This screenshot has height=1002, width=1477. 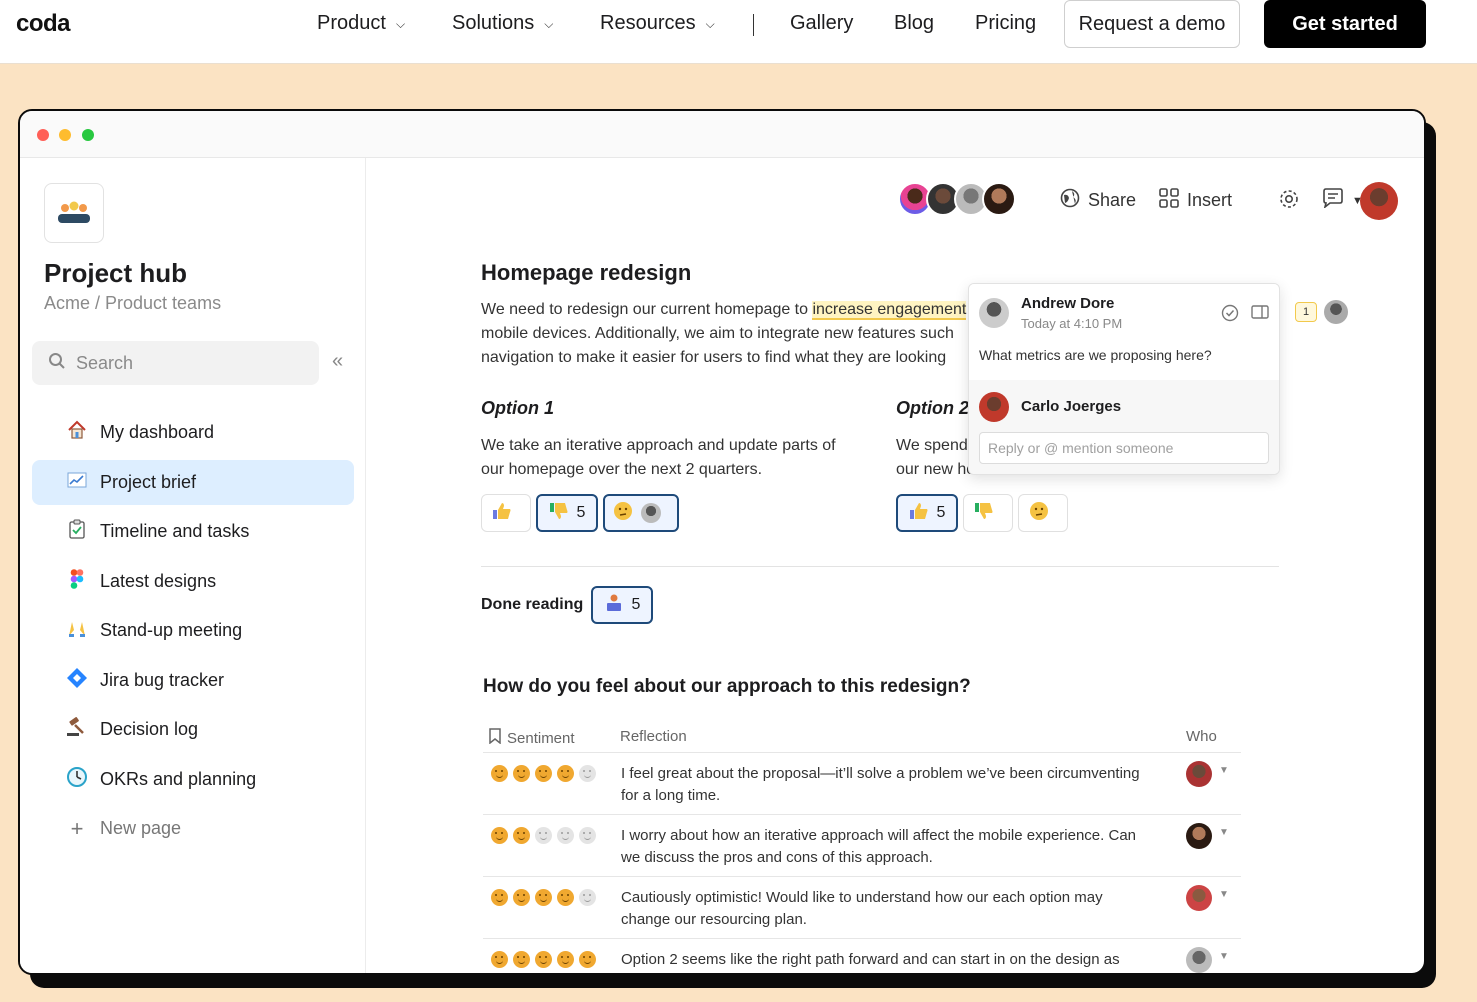 I want to click on settings-button, so click(x=1289, y=201).